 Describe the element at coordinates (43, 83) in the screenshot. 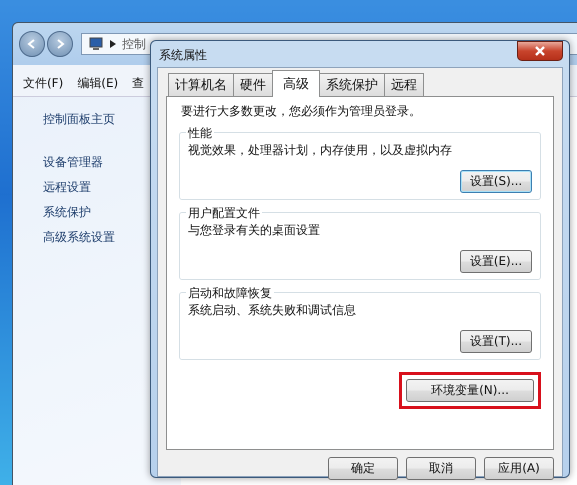

I see `menu-item: 文件(F)` at that location.